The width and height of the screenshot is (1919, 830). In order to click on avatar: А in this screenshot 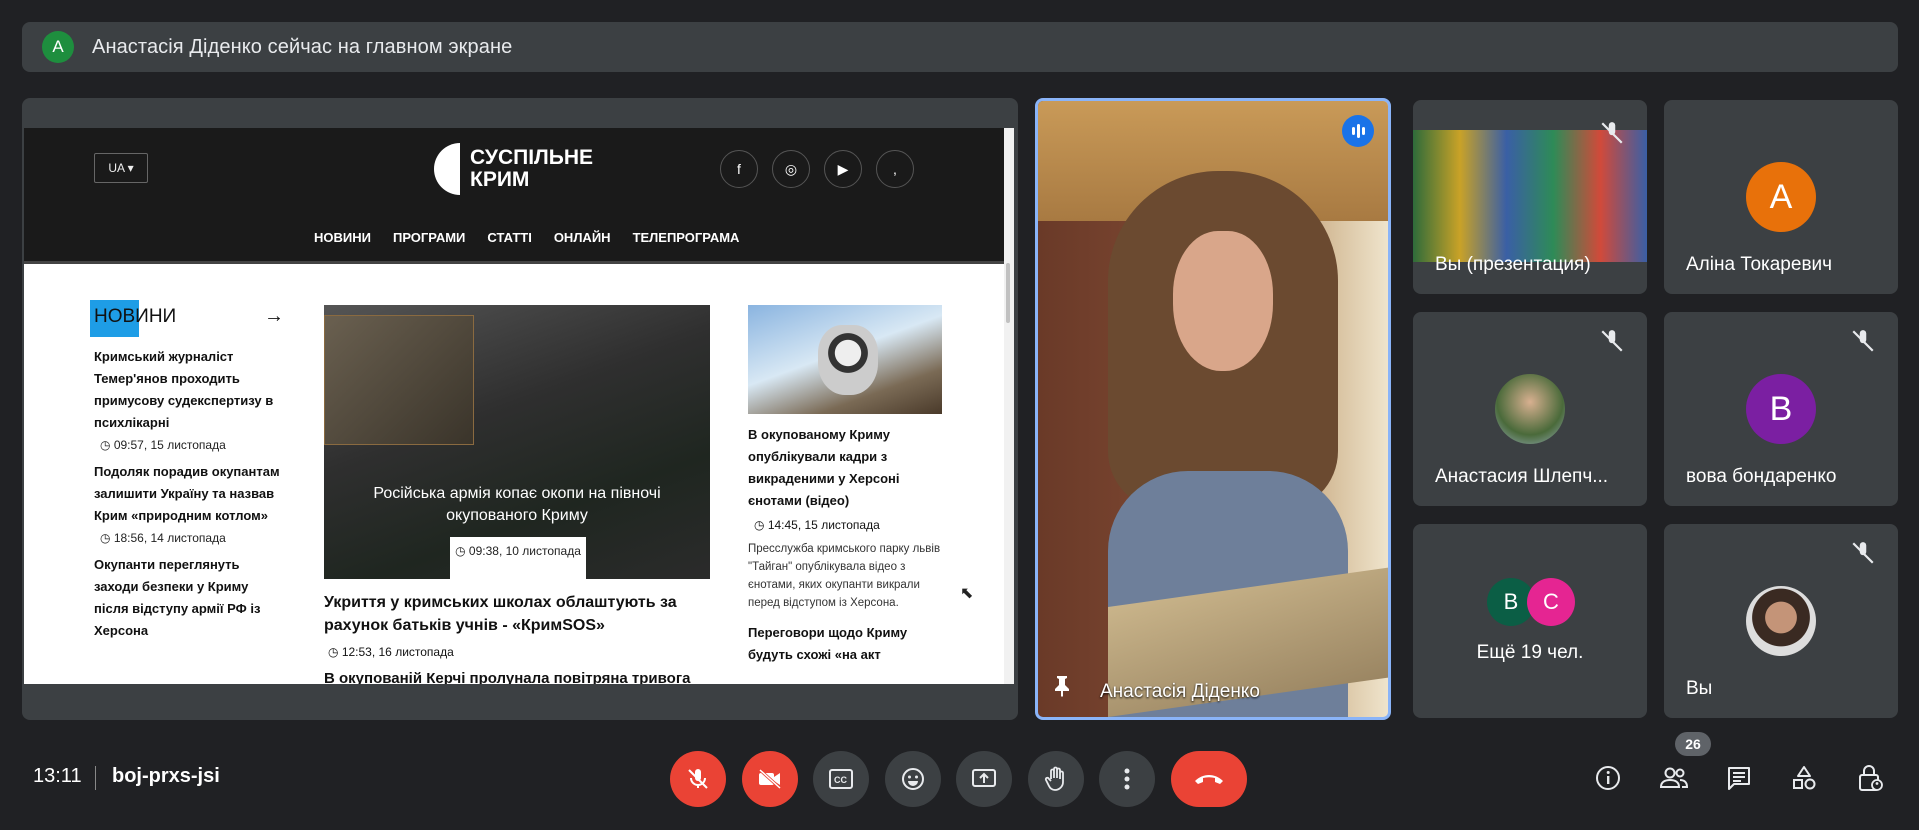, I will do `click(1781, 197)`.